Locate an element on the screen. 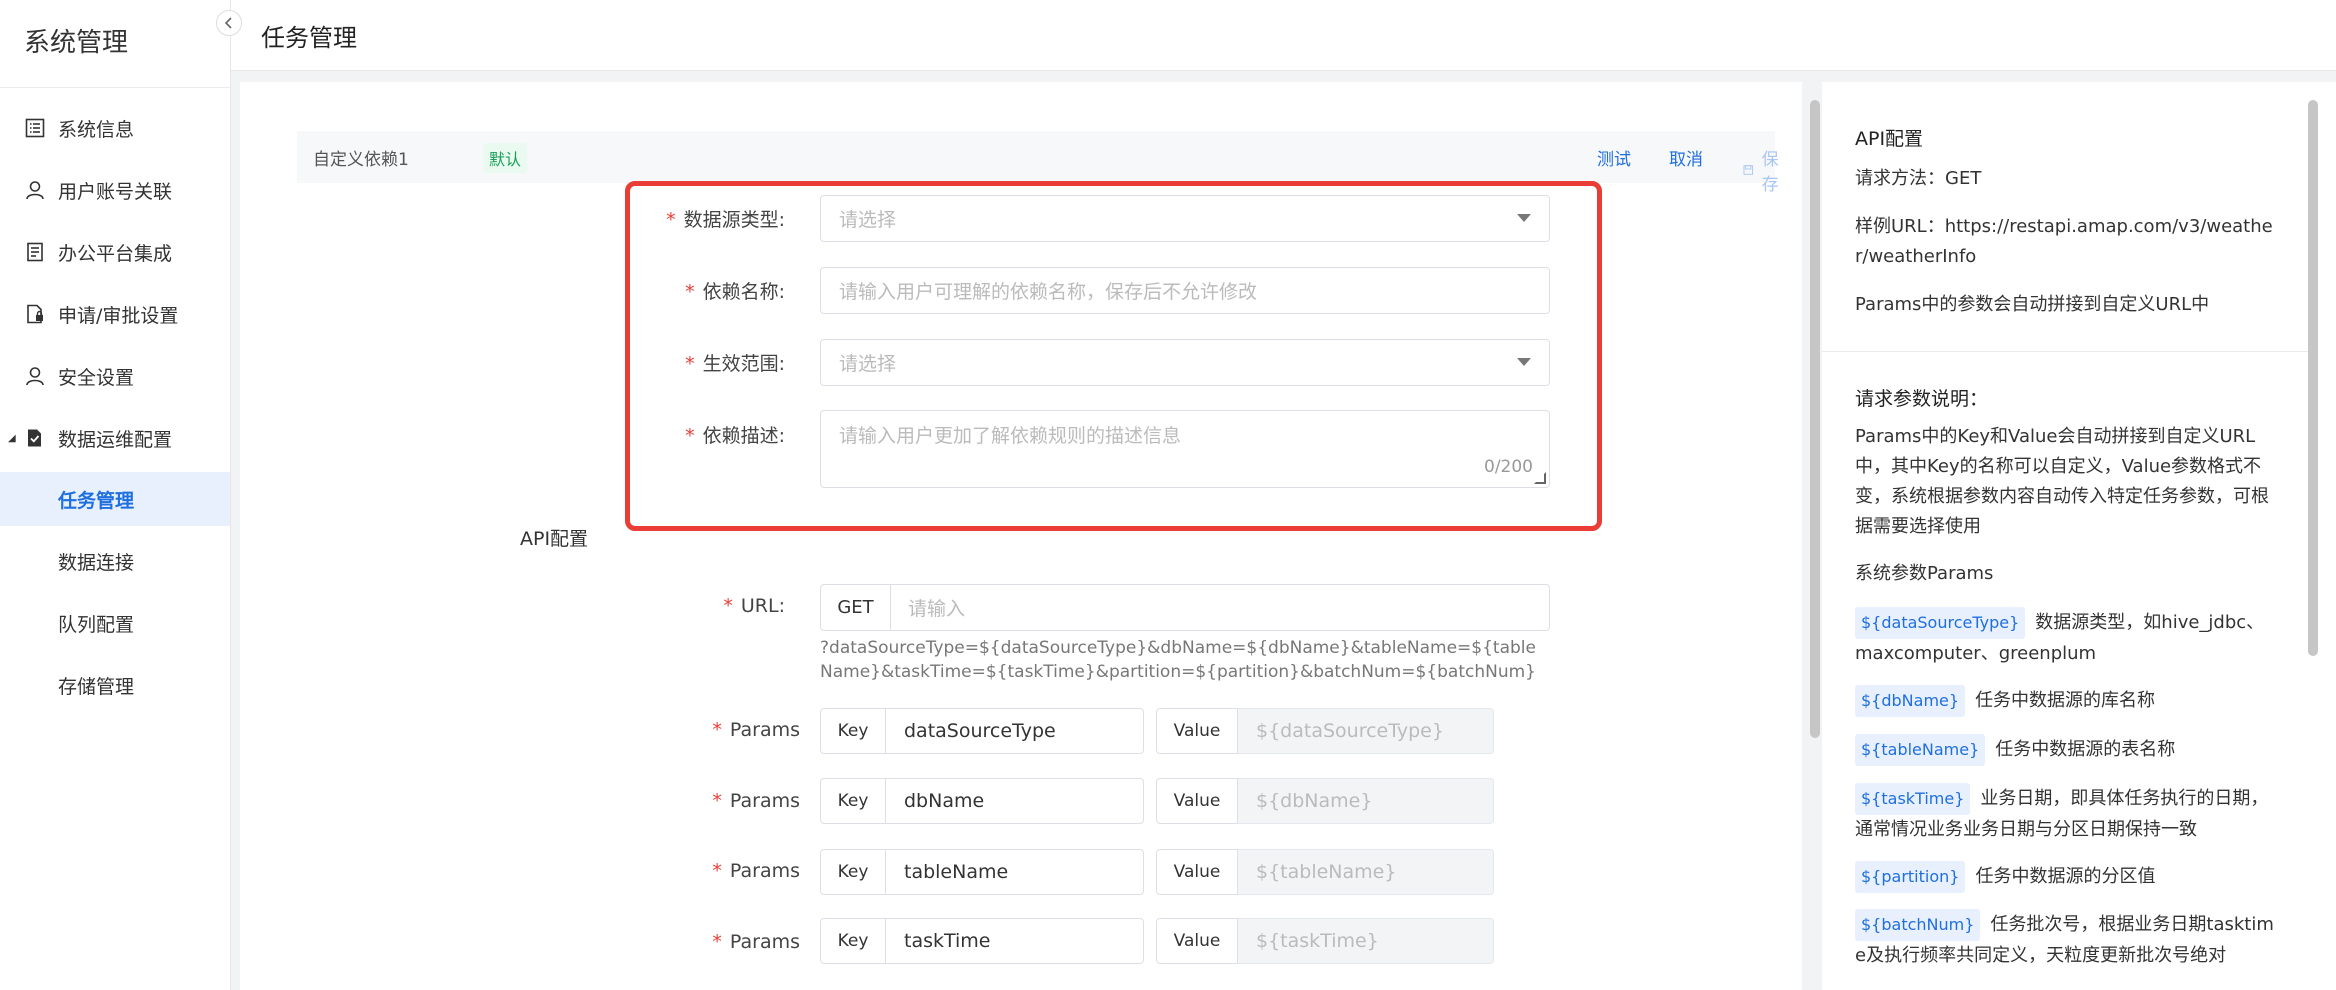  sidebar-item-queue-config: 队列配置 is located at coordinates (115, 623).